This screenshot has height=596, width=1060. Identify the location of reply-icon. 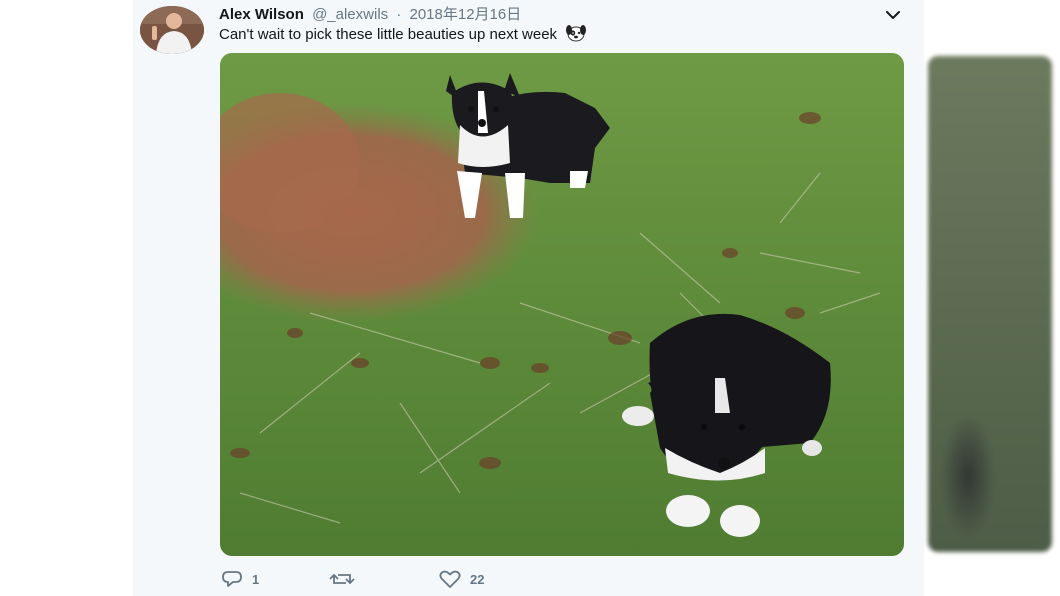
(232, 579).